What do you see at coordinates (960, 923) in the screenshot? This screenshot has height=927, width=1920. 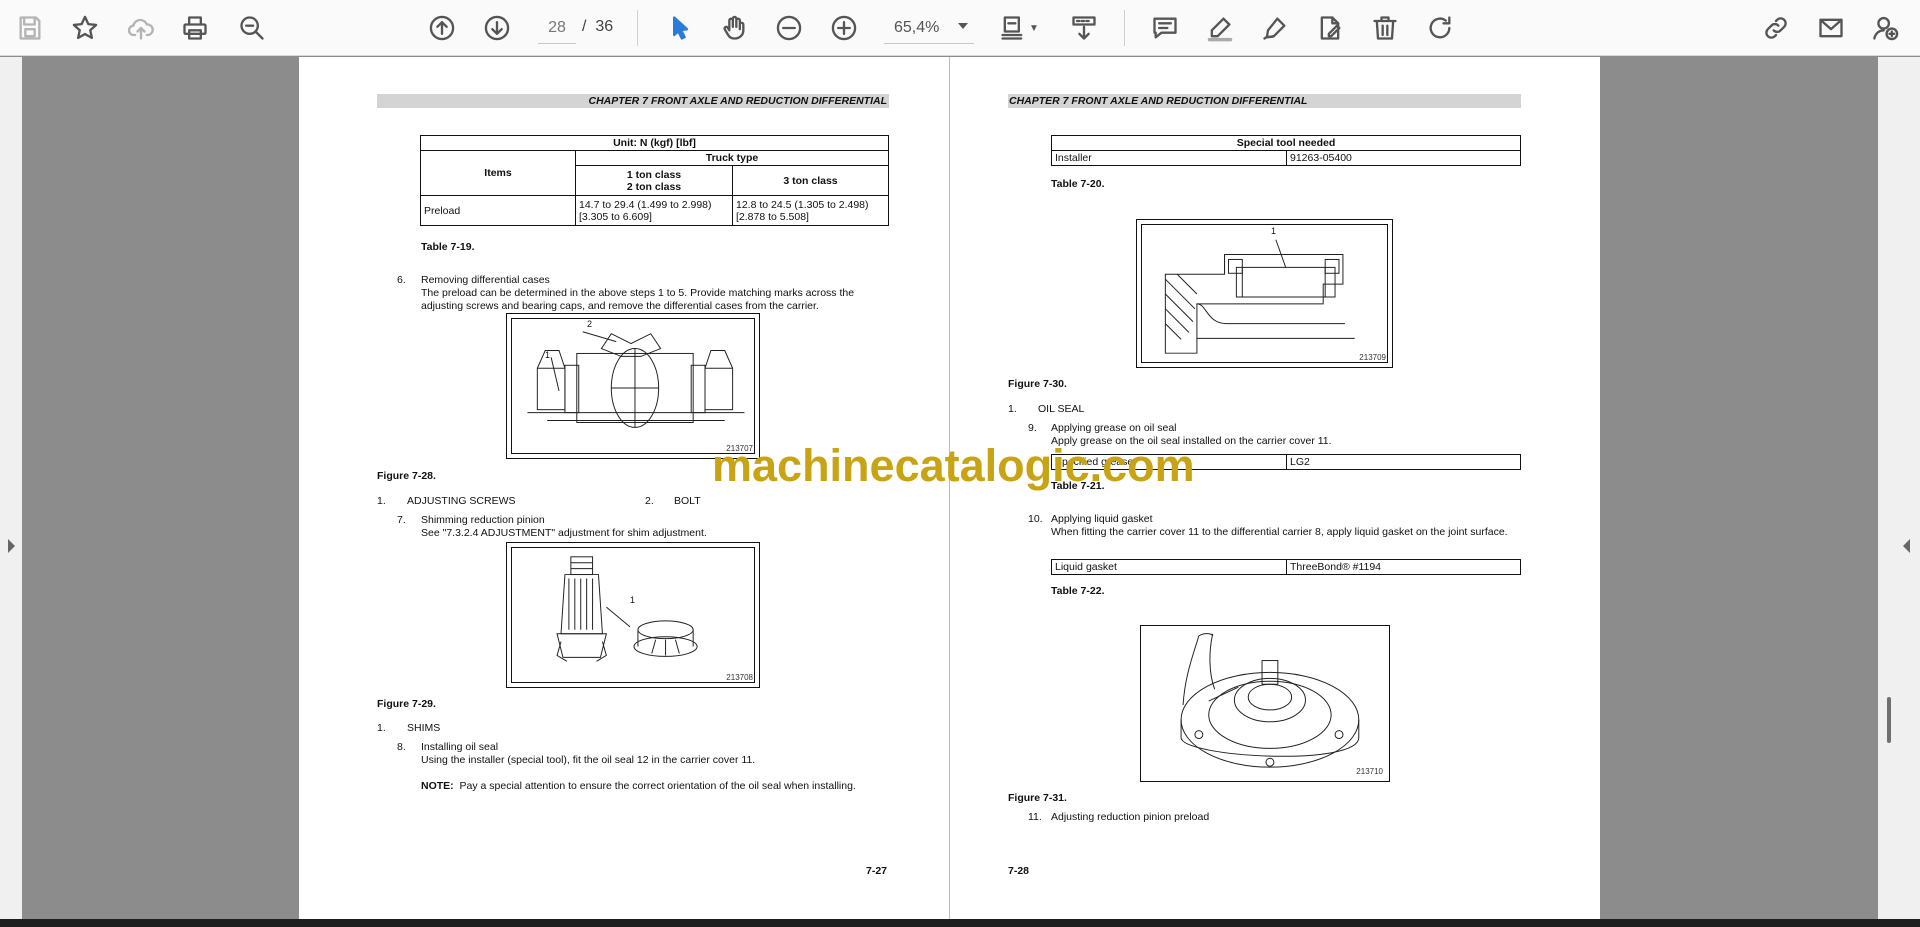 I see `bottom-bar` at bounding box center [960, 923].